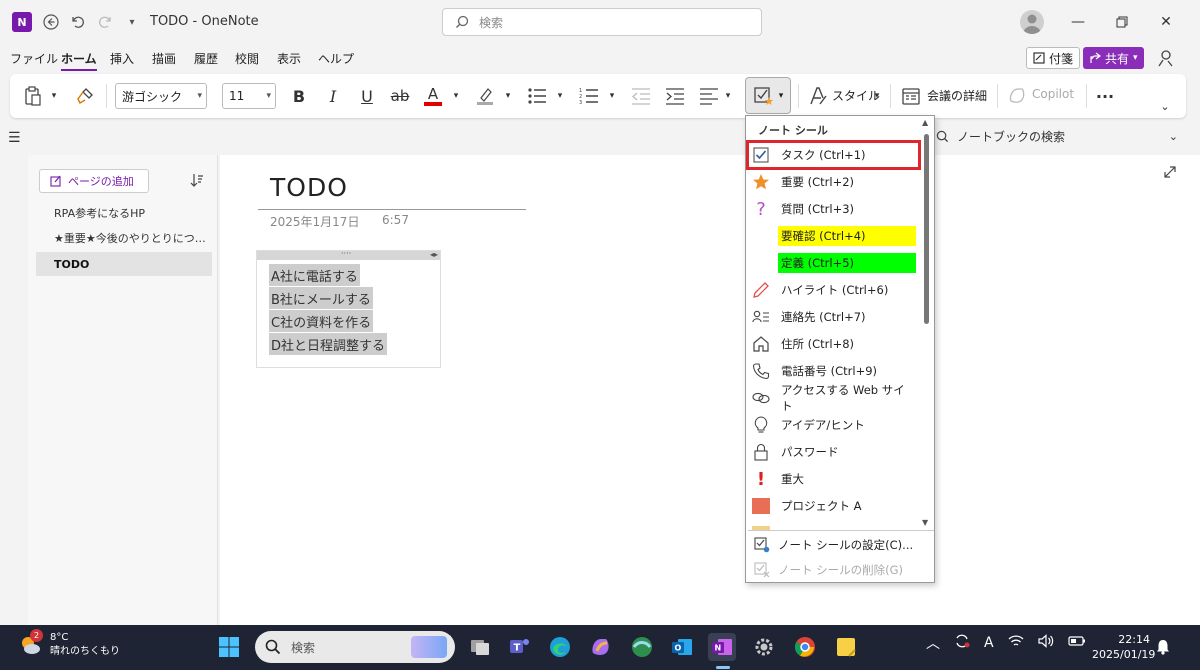 The height and width of the screenshot is (670, 1200). I want to click on tag-highlight: ハイライト (Ctrl+6), so click(833, 290).